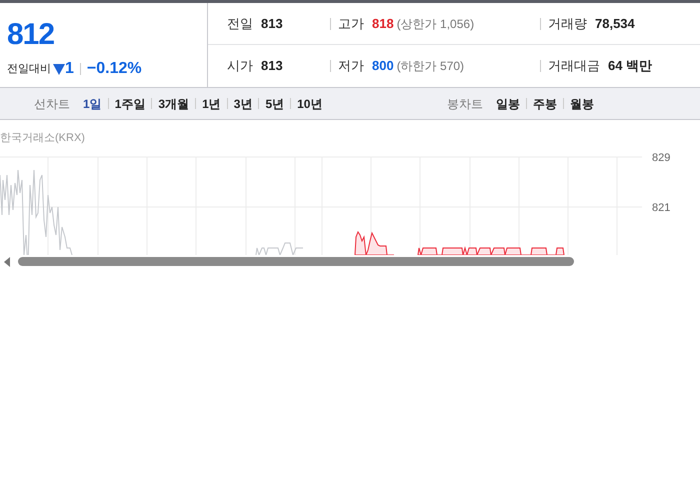  Describe the element at coordinates (661, 158) in the screenshot. I see `y-axis-label: 829` at that location.